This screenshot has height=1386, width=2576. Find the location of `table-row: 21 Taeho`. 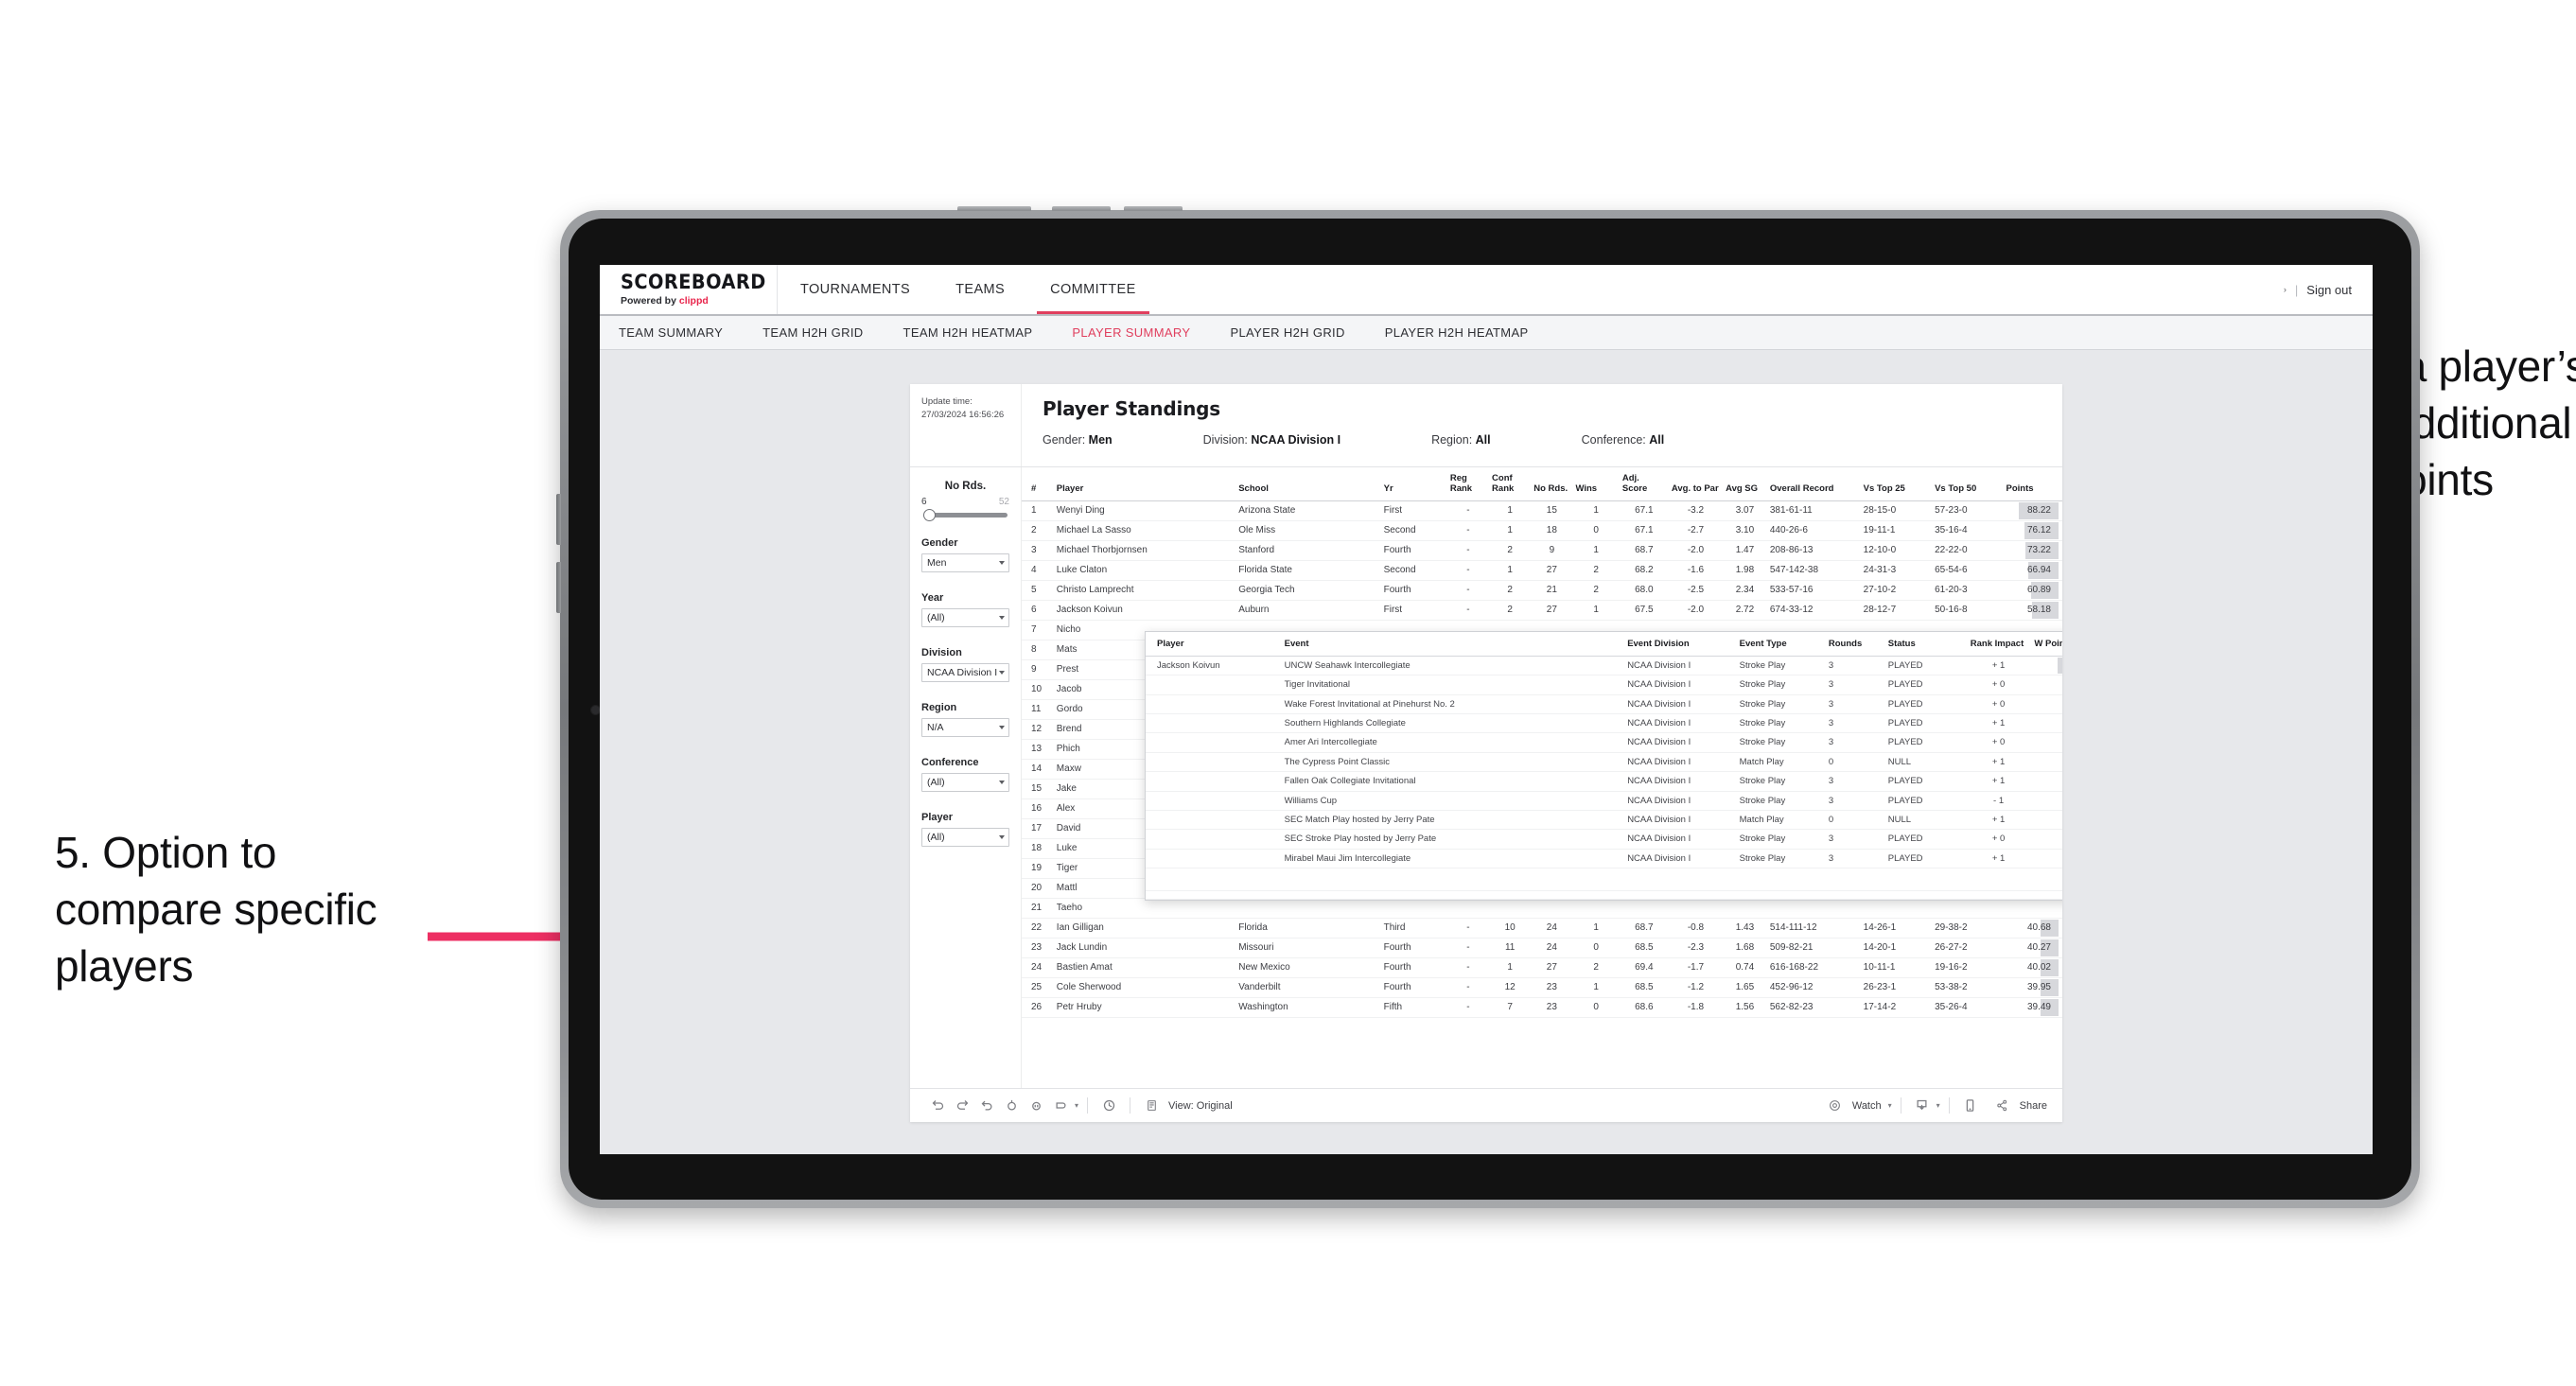

table-row: 21 Taeho is located at coordinates (1542, 908).